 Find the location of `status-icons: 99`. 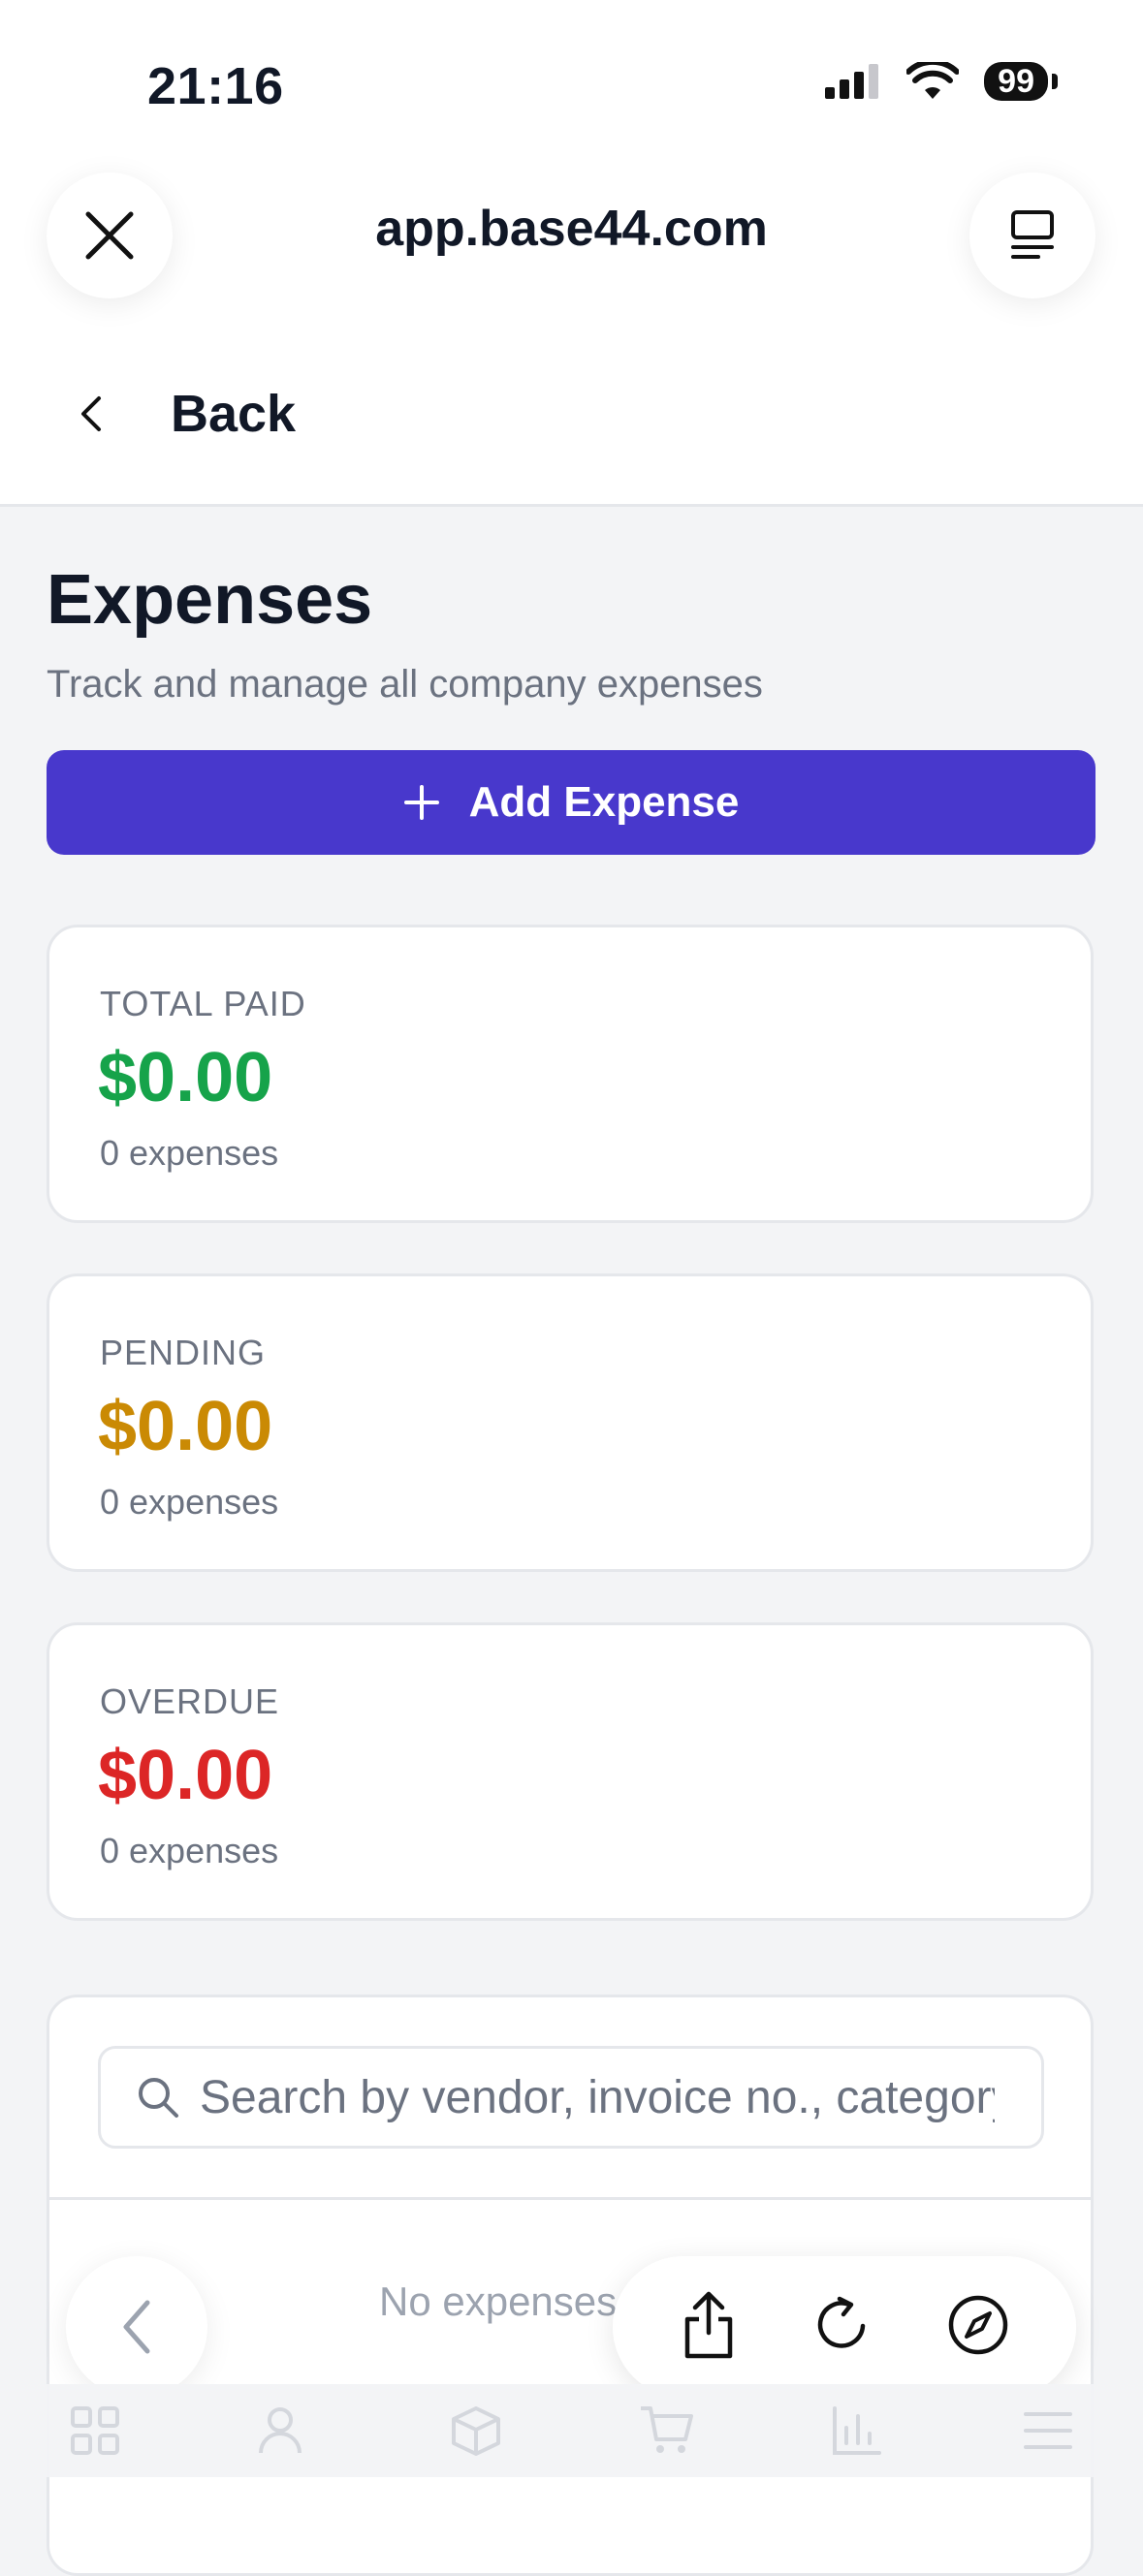

status-icons: 99 is located at coordinates (941, 81).